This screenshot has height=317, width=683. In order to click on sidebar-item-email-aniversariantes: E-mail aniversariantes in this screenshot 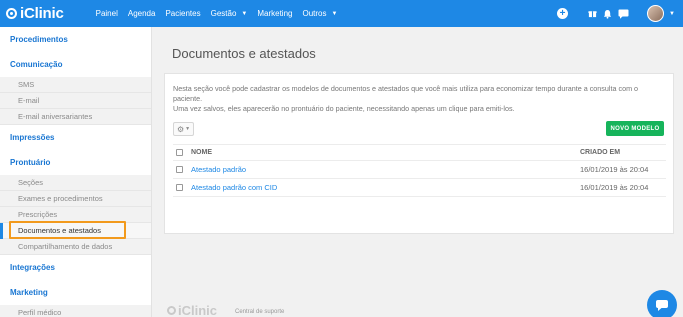, I will do `click(75, 117)`.